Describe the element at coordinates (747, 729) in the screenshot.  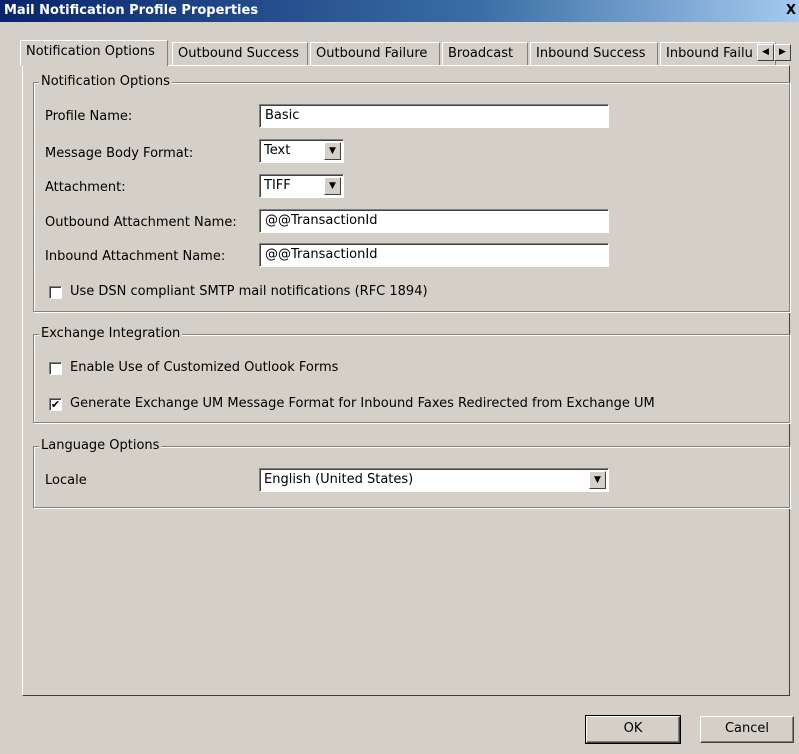
I see `cancel-button: Cancel` at that location.